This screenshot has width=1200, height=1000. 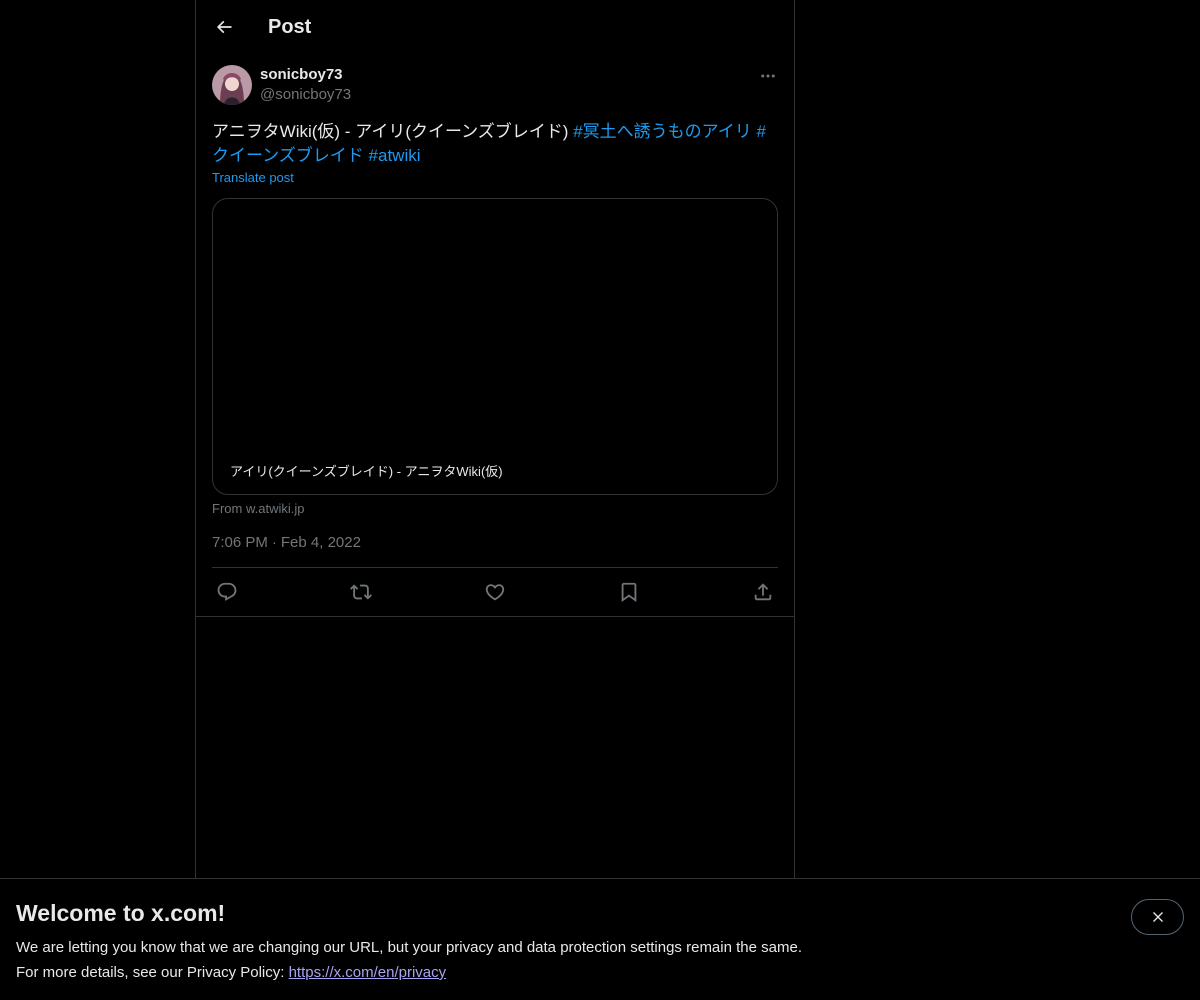 I want to click on post-timestamp: 7:06 PM · Feb 4, 2022, so click(x=495, y=551).